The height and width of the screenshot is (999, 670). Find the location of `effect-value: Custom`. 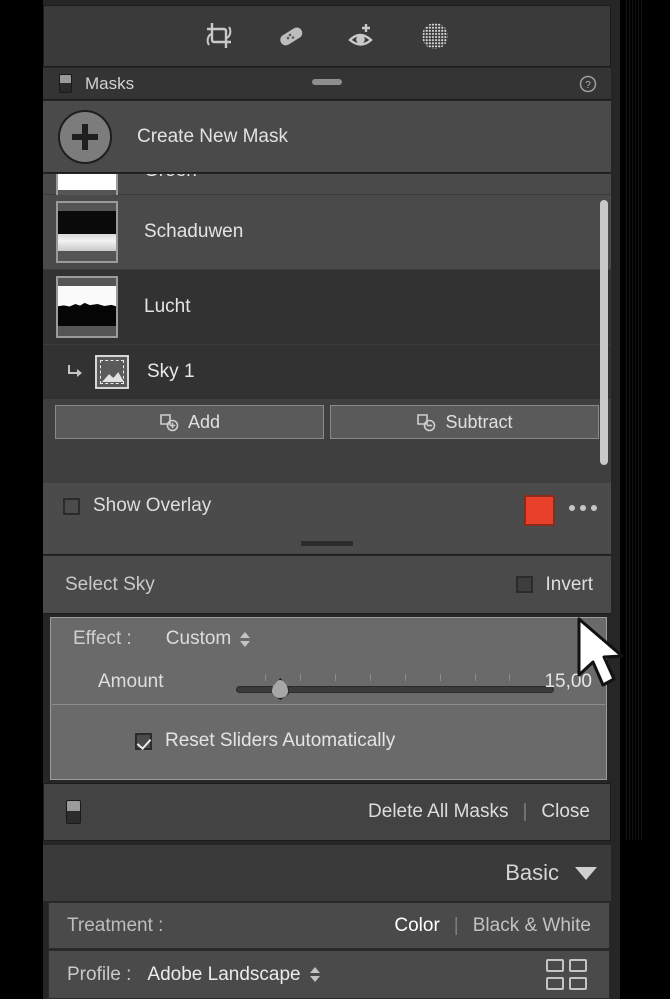

effect-value: Custom is located at coordinates (198, 639).